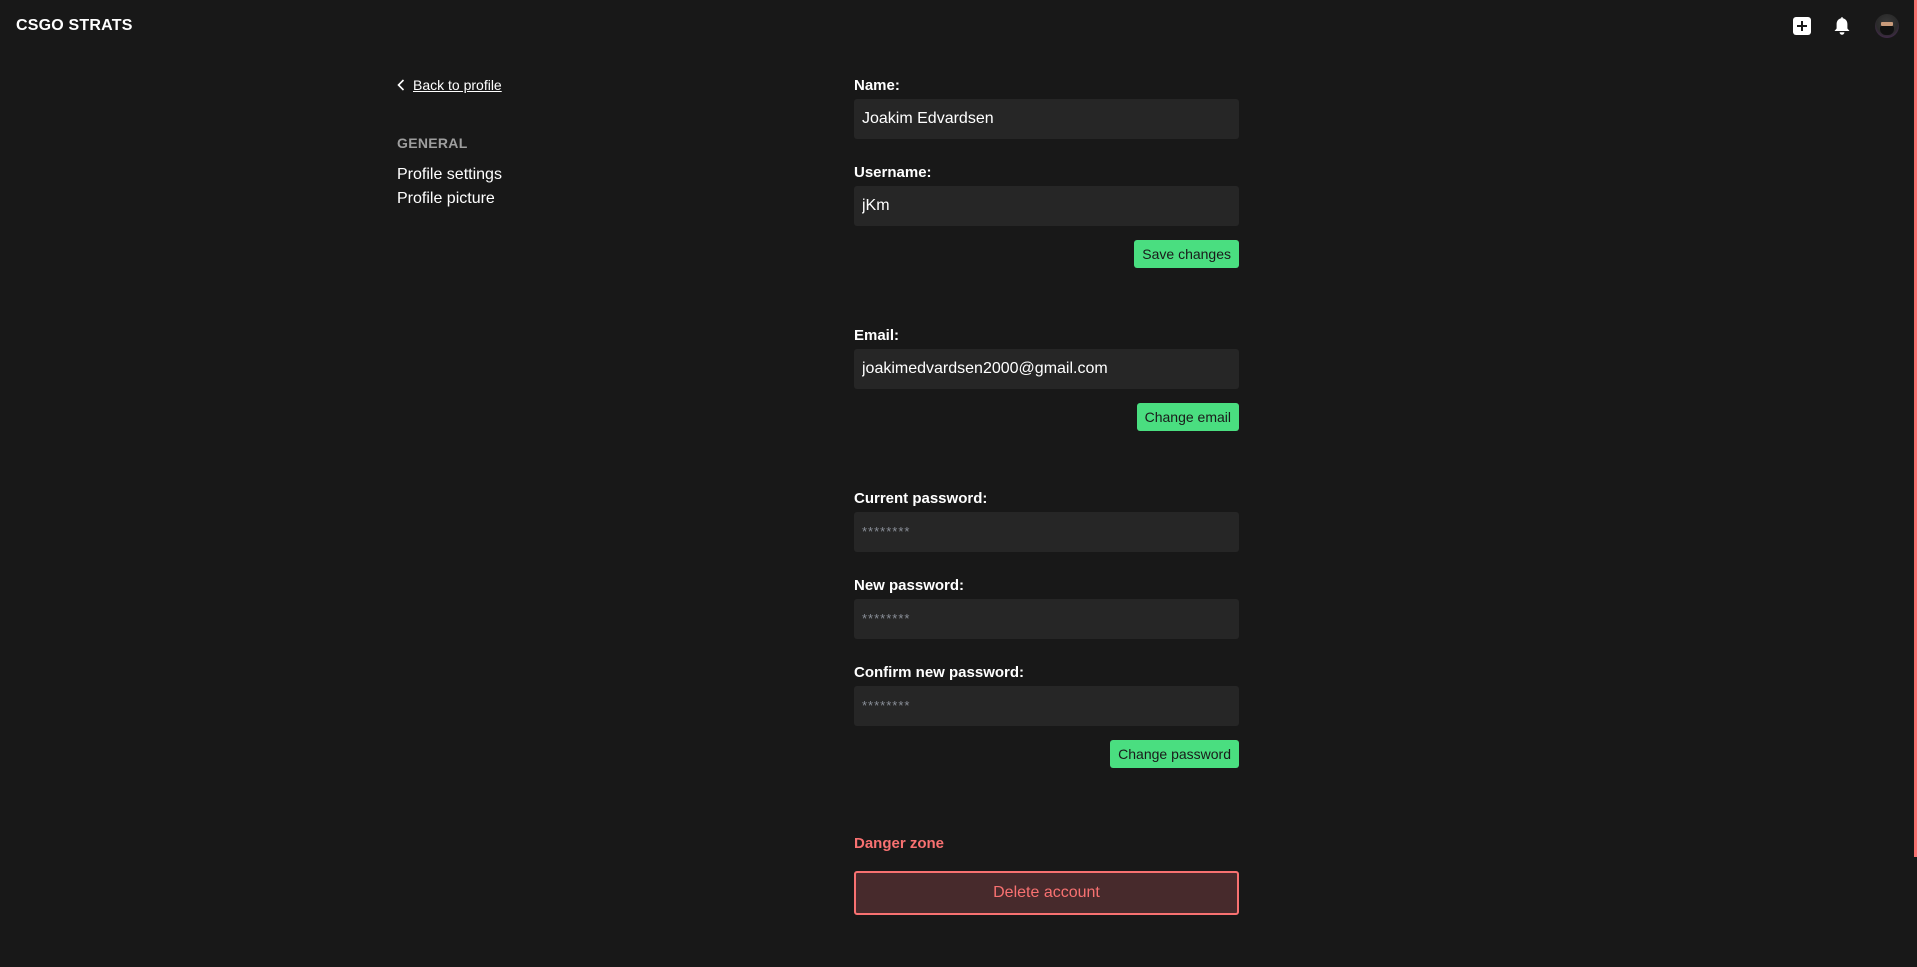 This screenshot has width=1917, height=967. I want to click on change-email-button: Change email, so click(1187, 417).